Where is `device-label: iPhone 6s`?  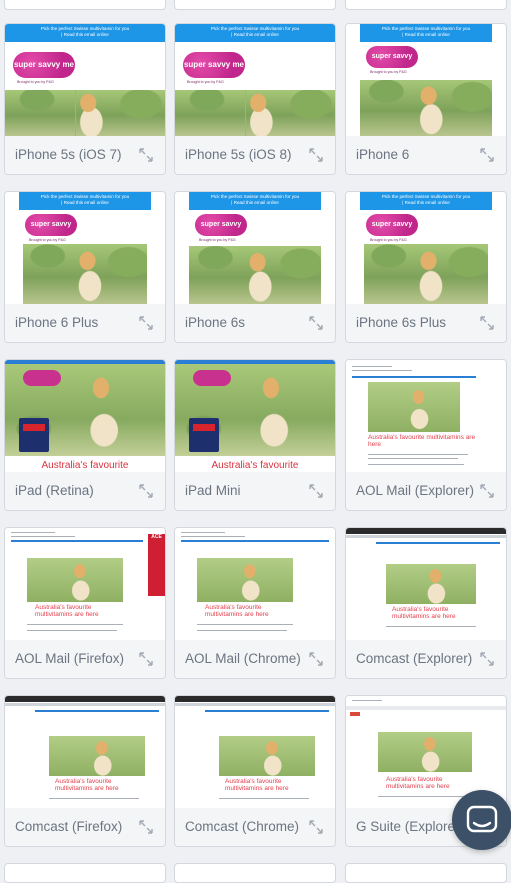 device-label: iPhone 6s is located at coordinates (215, 322).